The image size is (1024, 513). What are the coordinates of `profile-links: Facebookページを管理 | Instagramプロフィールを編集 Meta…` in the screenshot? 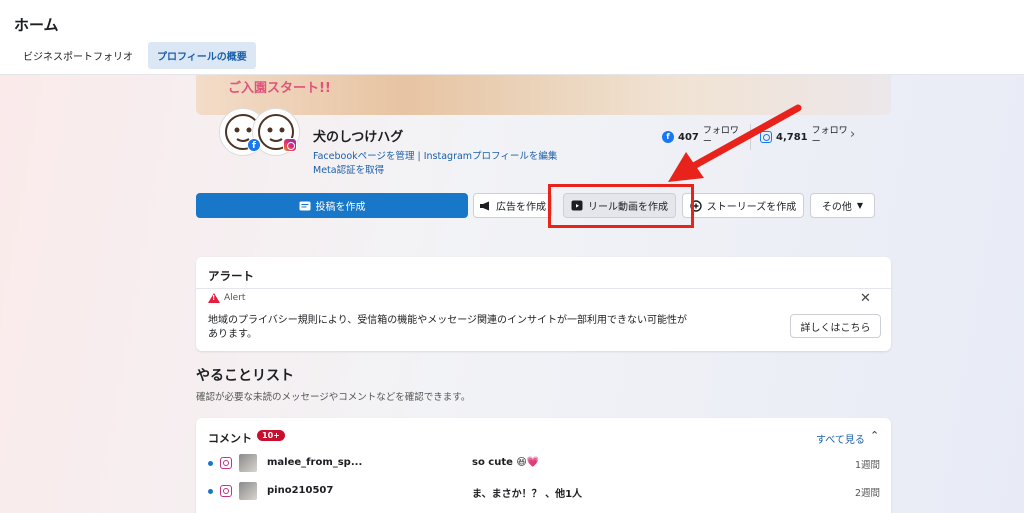 It's located at (435, 164).